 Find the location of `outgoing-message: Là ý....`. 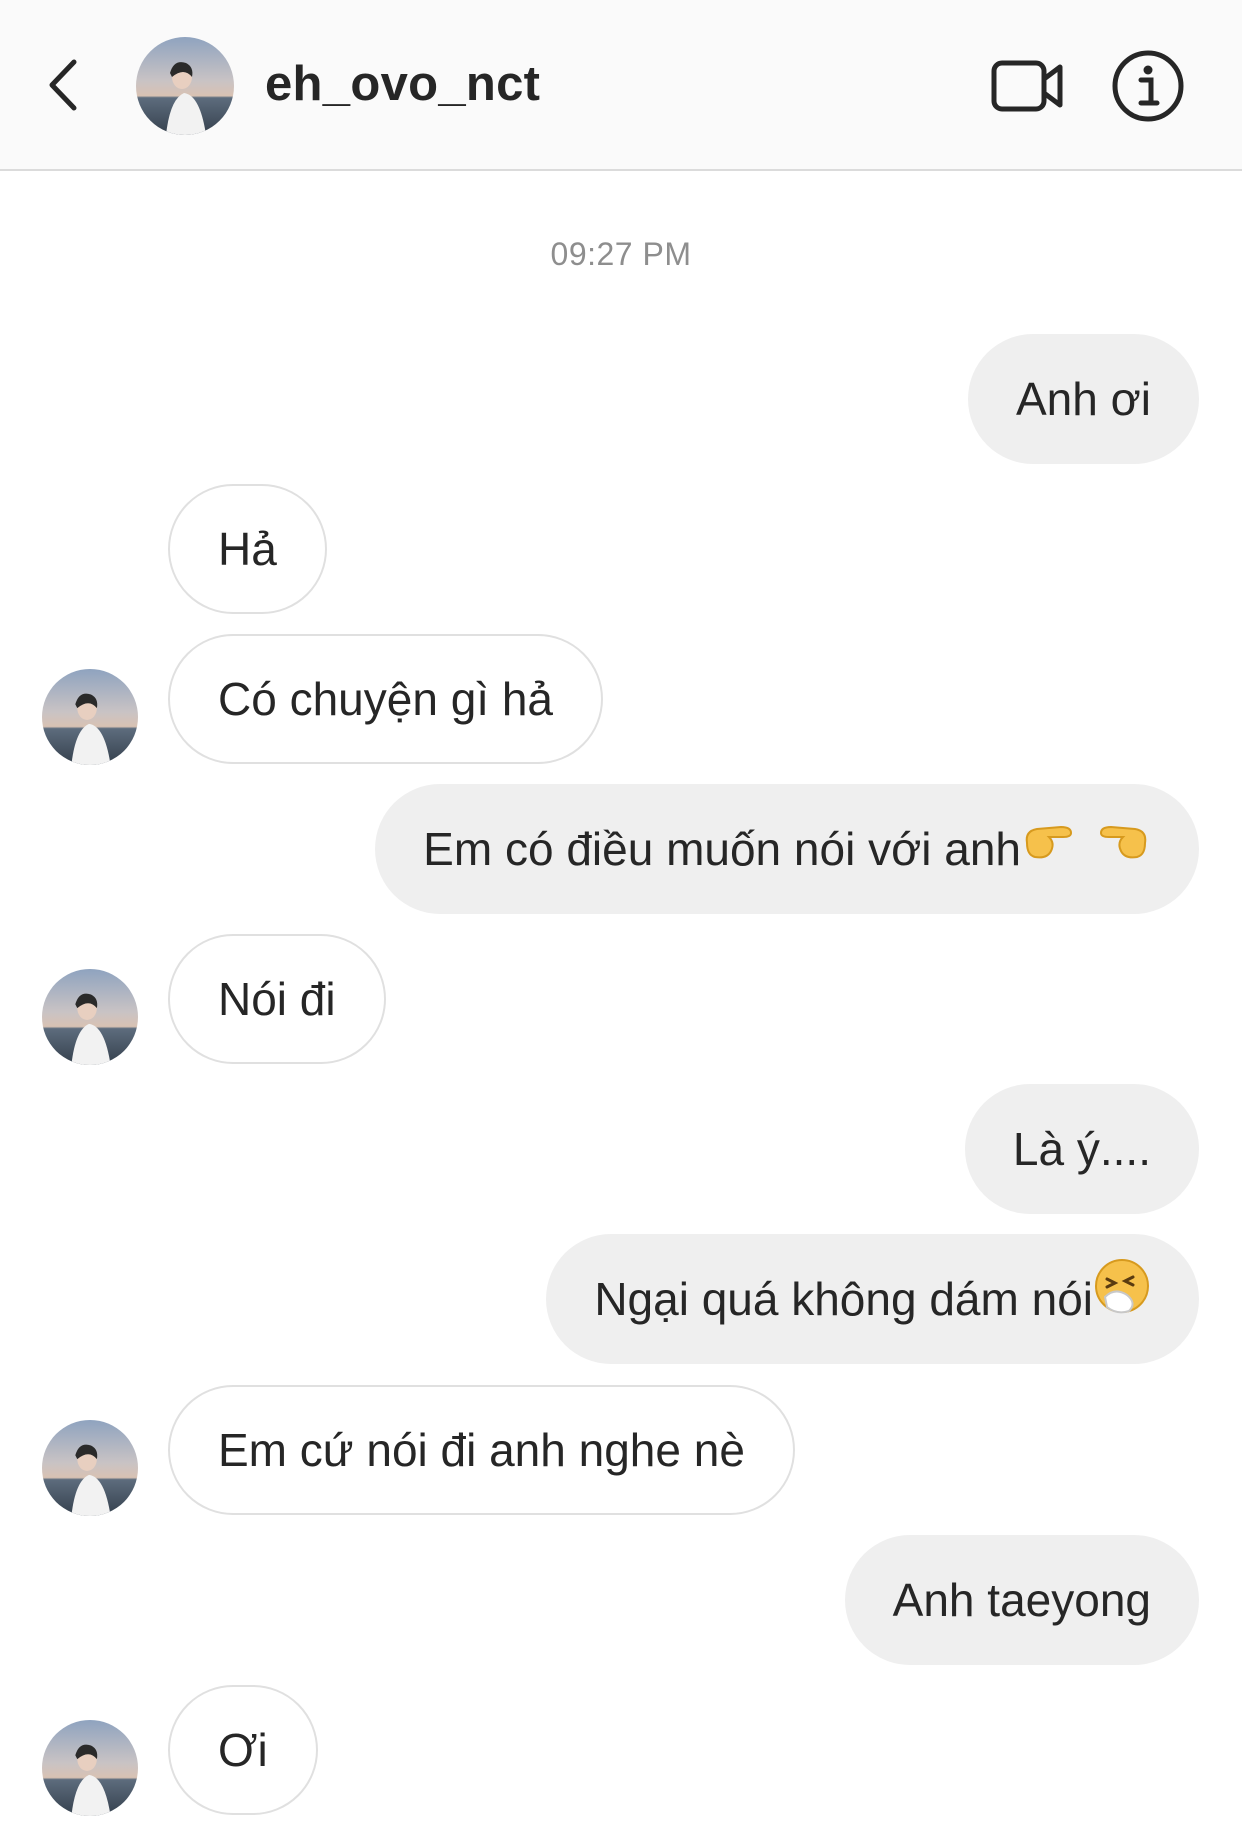

outgoing-message: Là ý.... is located at coordinates (1081, 1149).